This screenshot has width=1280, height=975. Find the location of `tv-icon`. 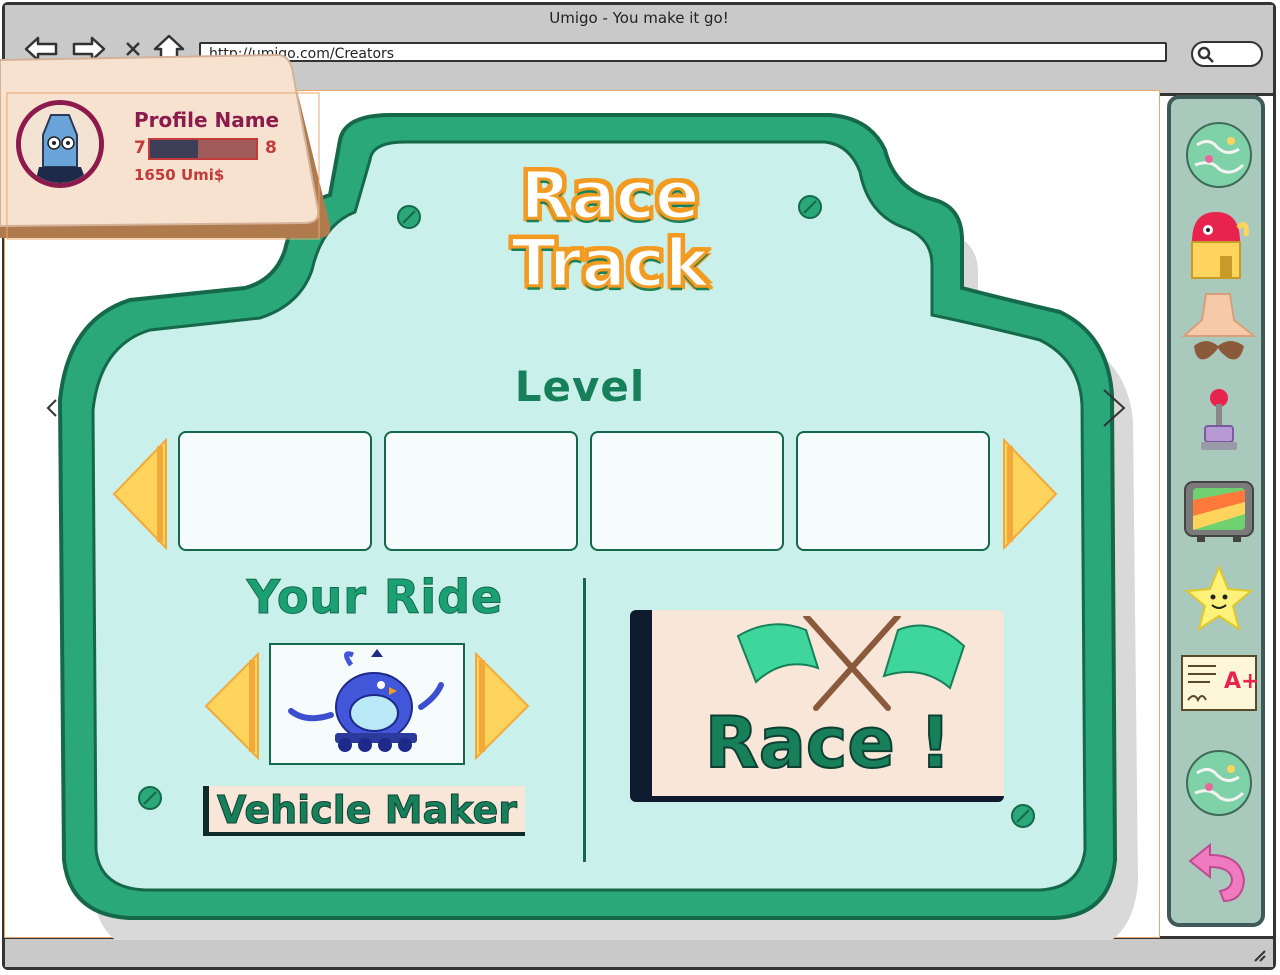

tv-icon is located at coordinates (1219, 511).